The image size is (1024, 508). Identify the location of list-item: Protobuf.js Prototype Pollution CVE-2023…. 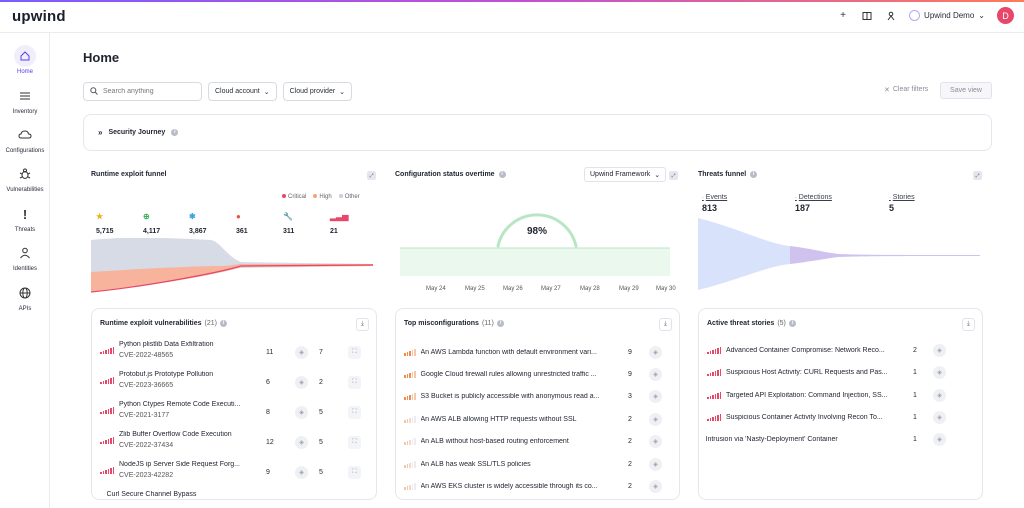
(179, 380).